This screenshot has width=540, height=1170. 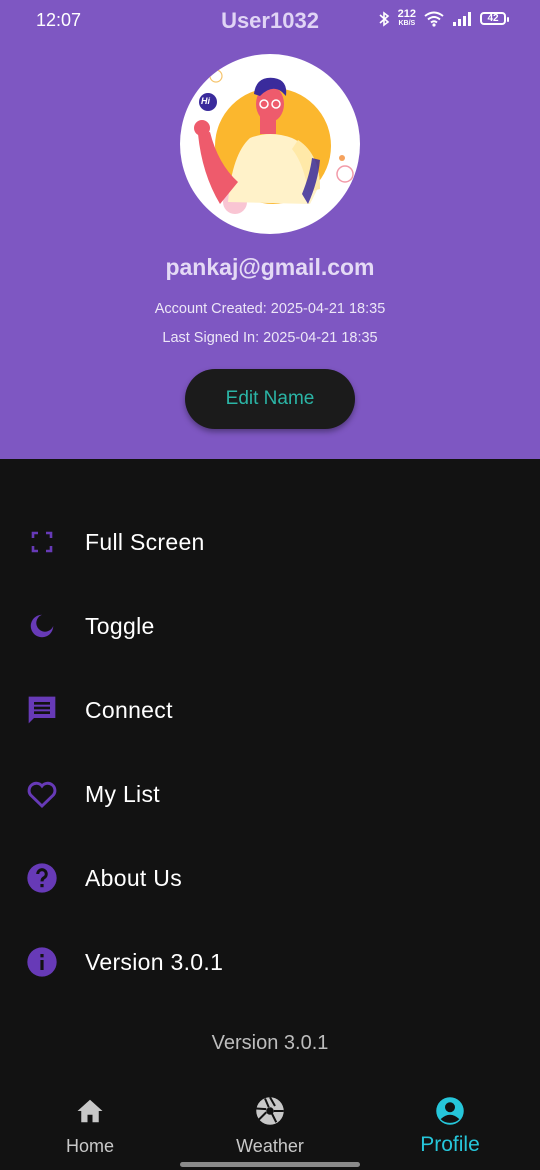 What do you see at coordinates (270, 1146) in the screenshot?
I see `nav-label: Weather` at bounding box center [270, 1146].